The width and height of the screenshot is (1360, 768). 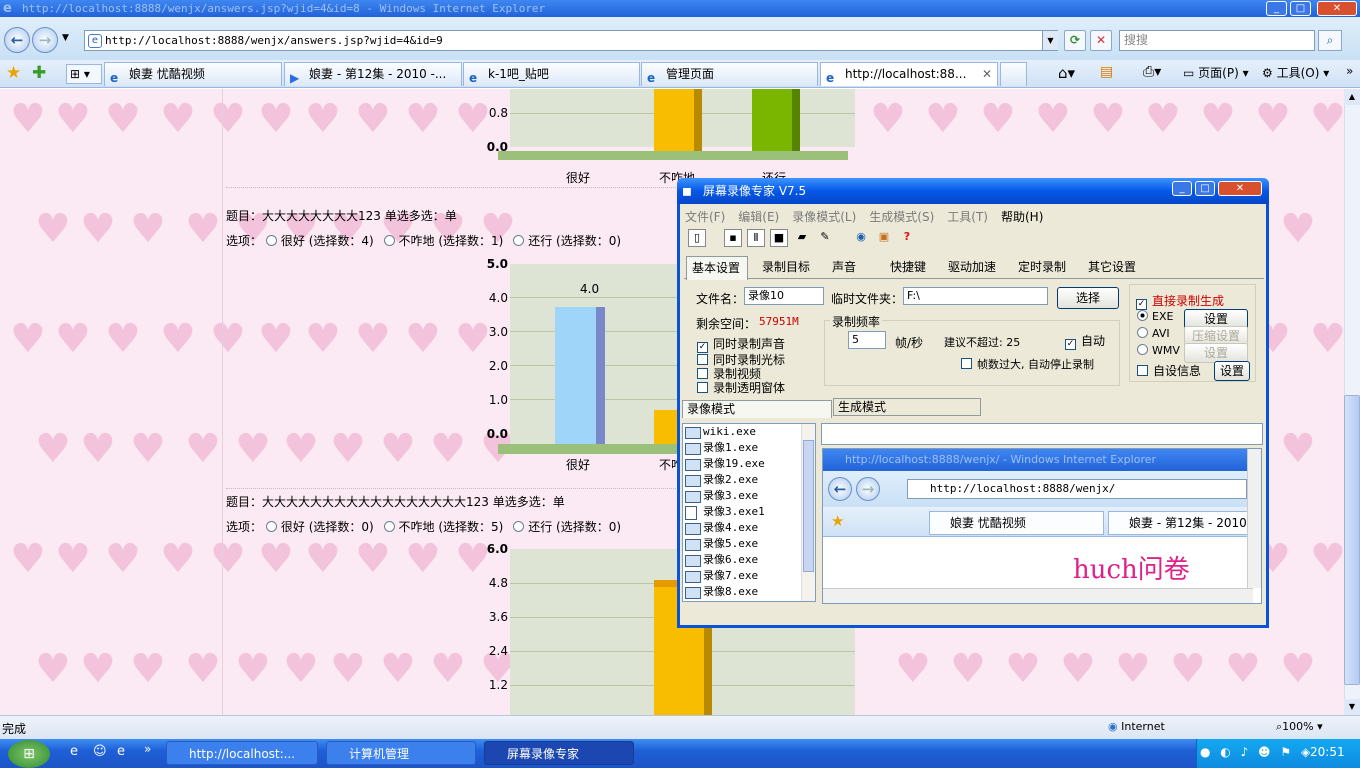 I want to click on camera-icon: ▰, so click(x=802, y=238).